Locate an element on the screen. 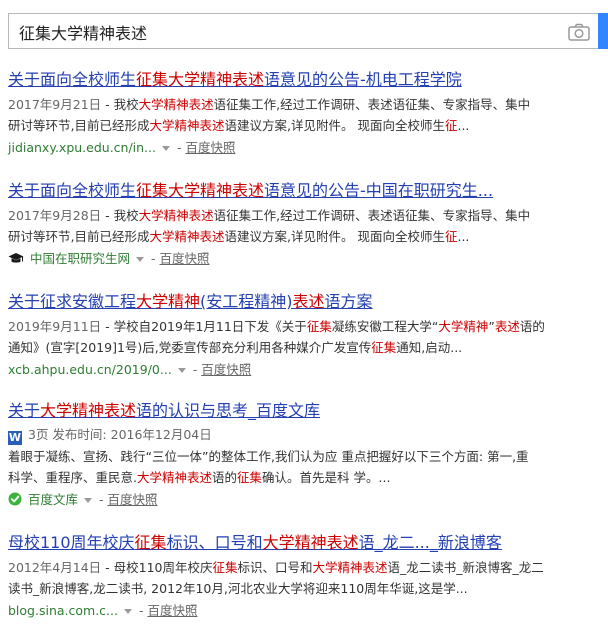  search-box is located at coordinates (303, 31).